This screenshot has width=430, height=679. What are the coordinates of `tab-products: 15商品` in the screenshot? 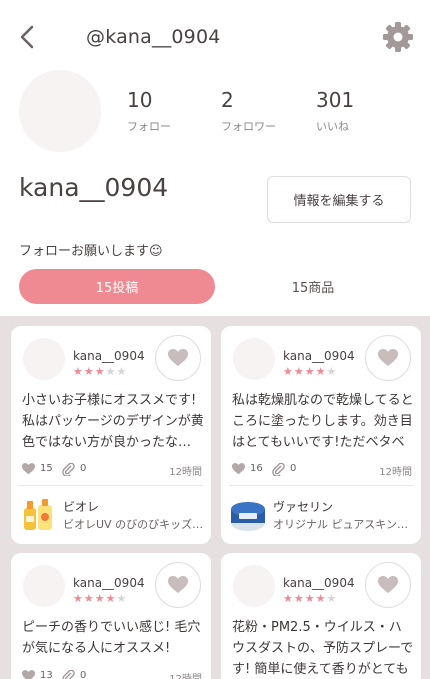 It's located at (313, 286).